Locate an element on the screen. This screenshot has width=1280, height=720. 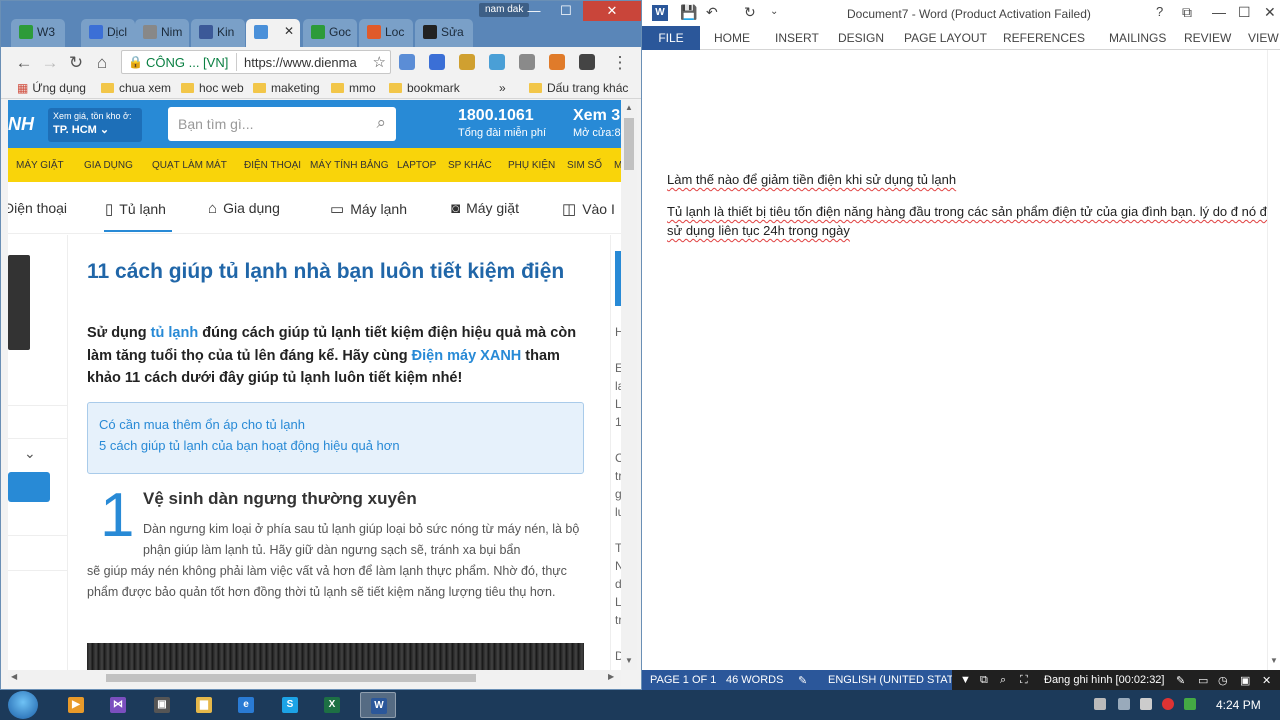
file-explorer-taskbar-button: ▆ is located at coordinates (204, 705).